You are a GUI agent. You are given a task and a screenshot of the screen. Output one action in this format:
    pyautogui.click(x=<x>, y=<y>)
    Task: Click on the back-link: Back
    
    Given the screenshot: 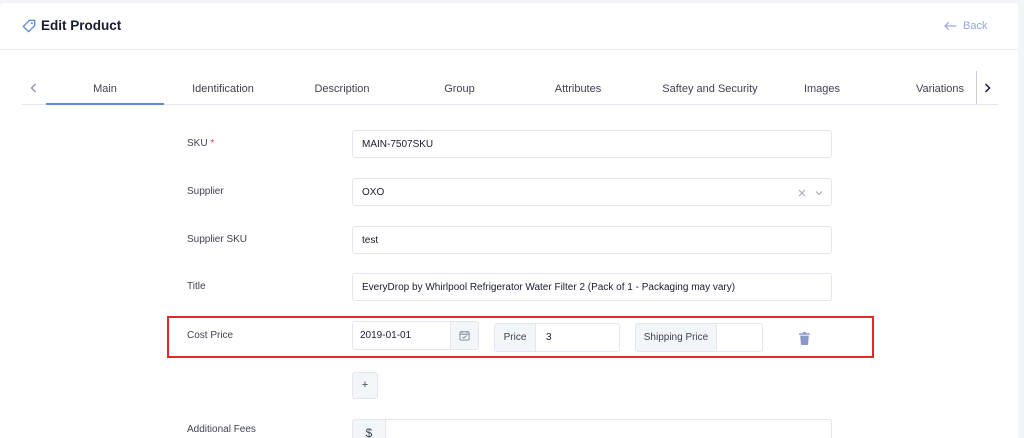 What is the action you would take?
    pyautogui.click(x=965, y=26)
    